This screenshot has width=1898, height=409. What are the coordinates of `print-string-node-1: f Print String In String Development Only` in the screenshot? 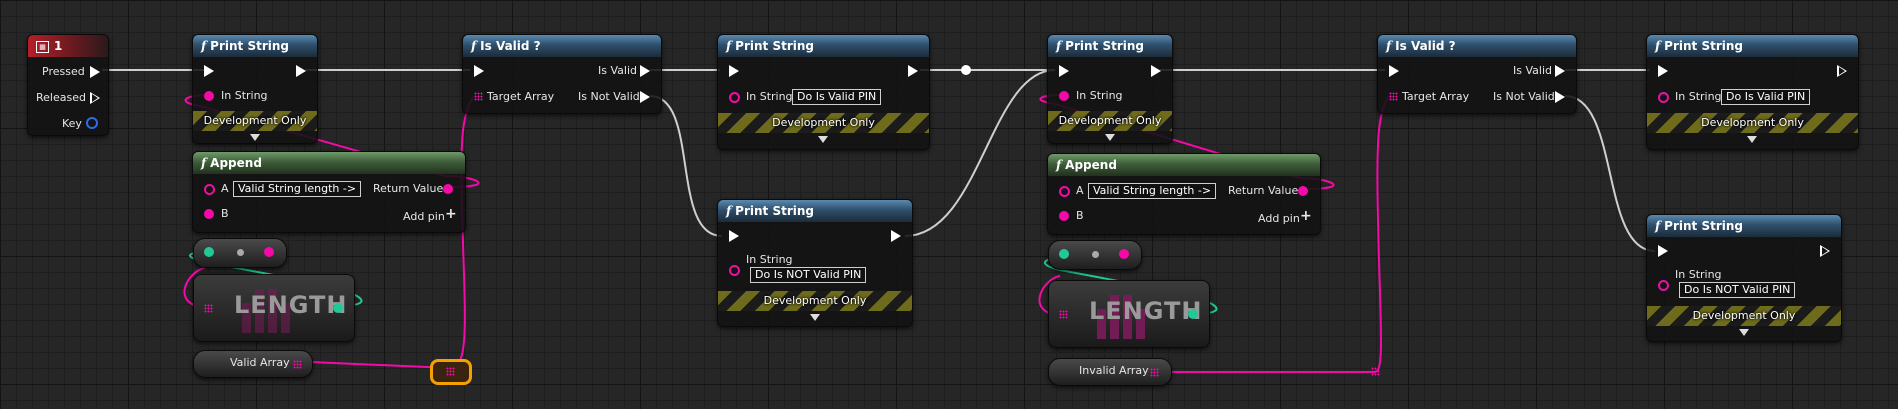 It's located at (255, 89).